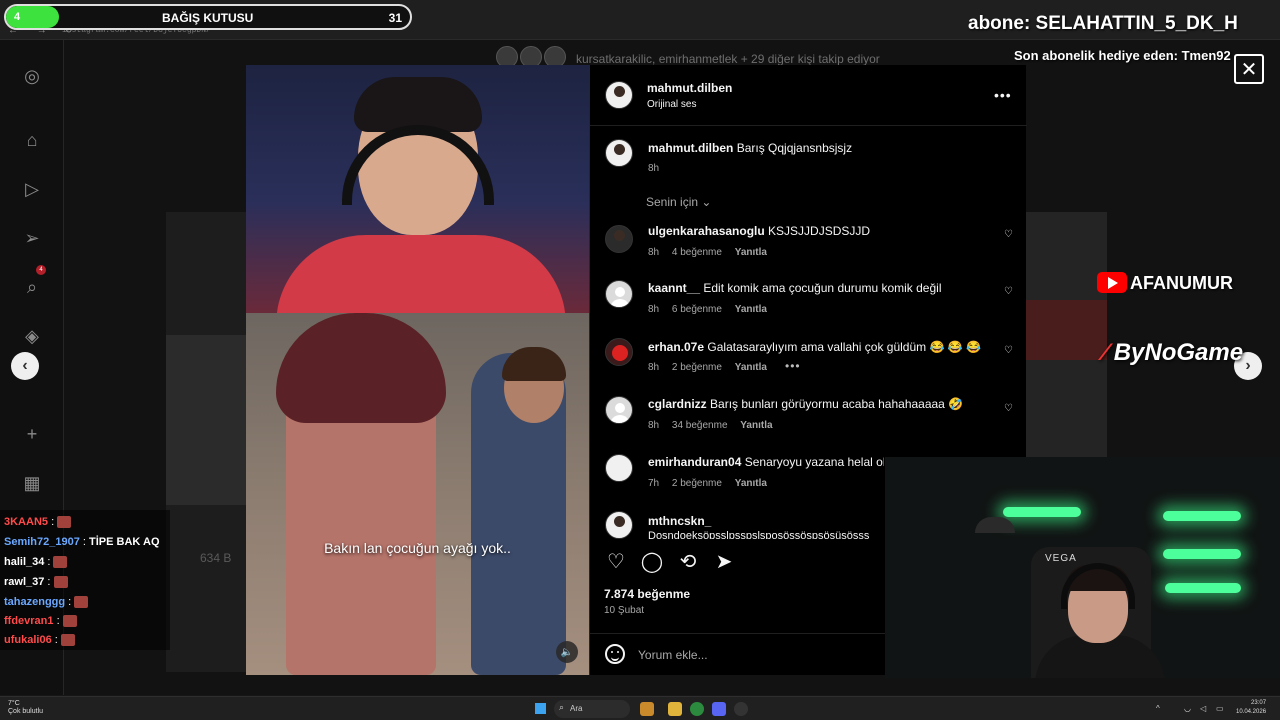 The height and width of the screenshot is (720, 1280). What do you see at coordinates (619, 153) in the screenshot?
I see `caption-avatar` at bounding box center [619, 153].